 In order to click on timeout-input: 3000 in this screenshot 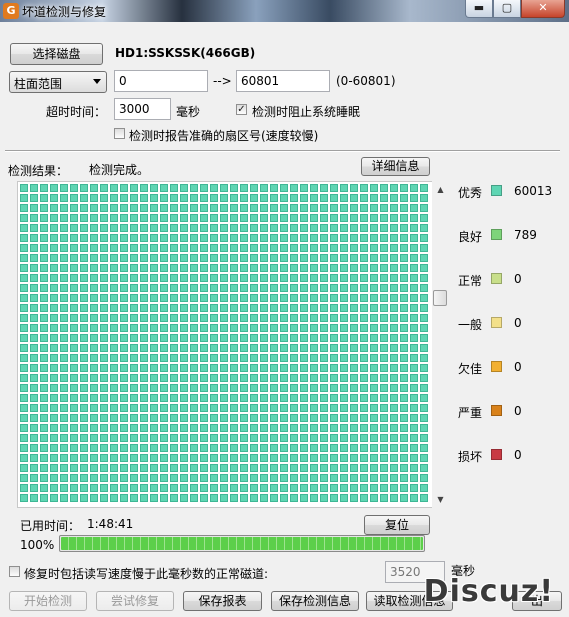, I will do `click(142, 109)`.